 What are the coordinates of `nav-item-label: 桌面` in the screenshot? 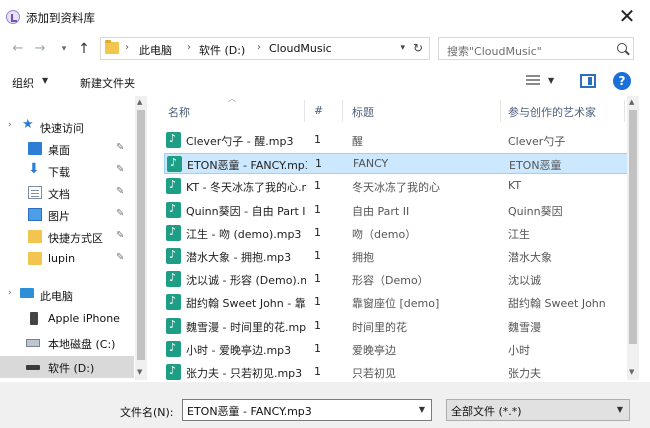 It's located at (59, 150).